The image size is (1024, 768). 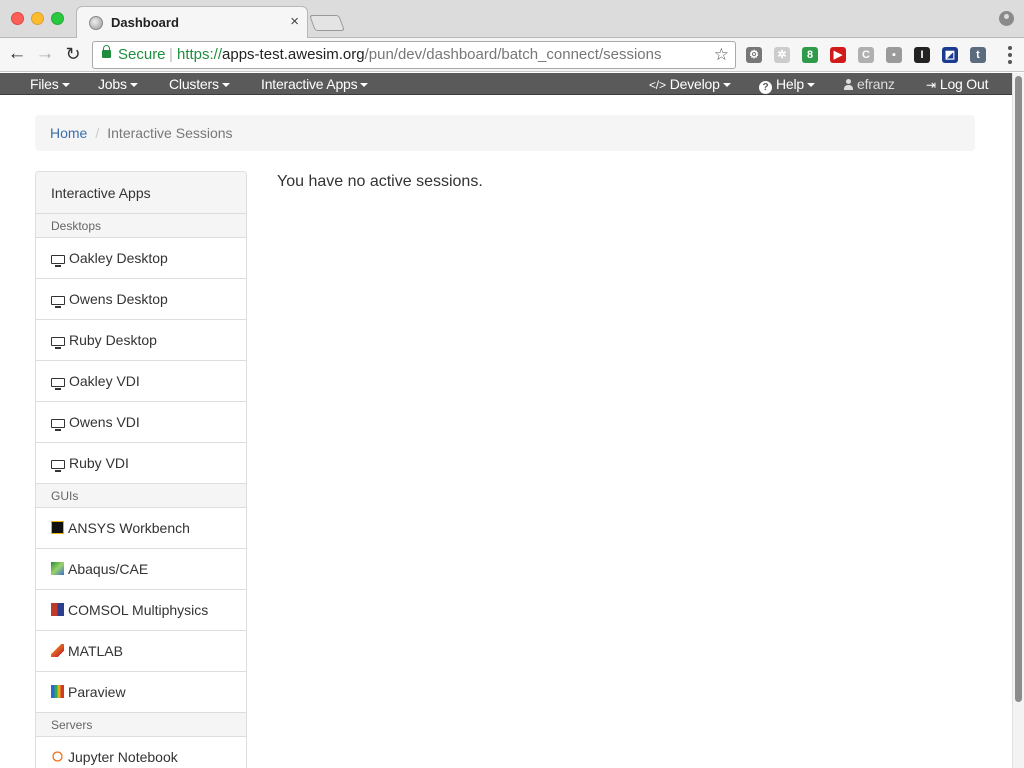 What do you see at coordinates (931, 85) in the screenshot?
I see `logout-icon: ⇥` at bounding box center [931, 85].